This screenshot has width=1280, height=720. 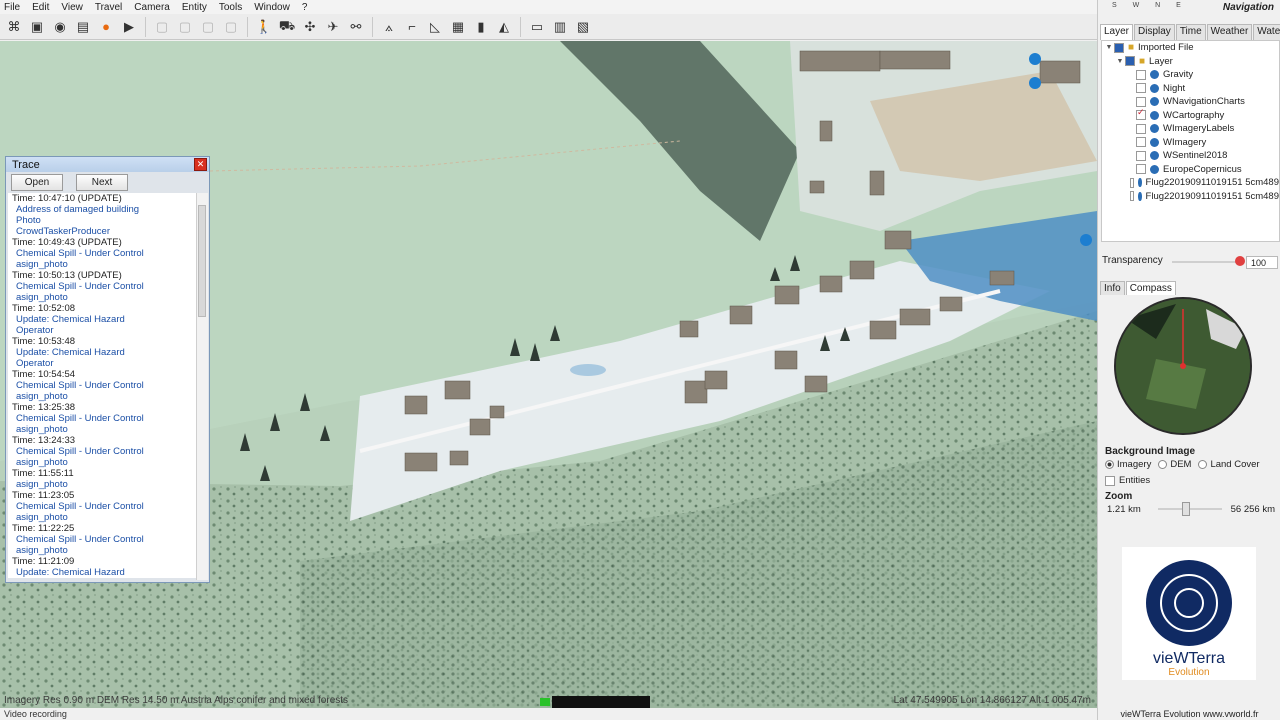 I want to click on grid-icon: ▦, so click(x=458, y=27).